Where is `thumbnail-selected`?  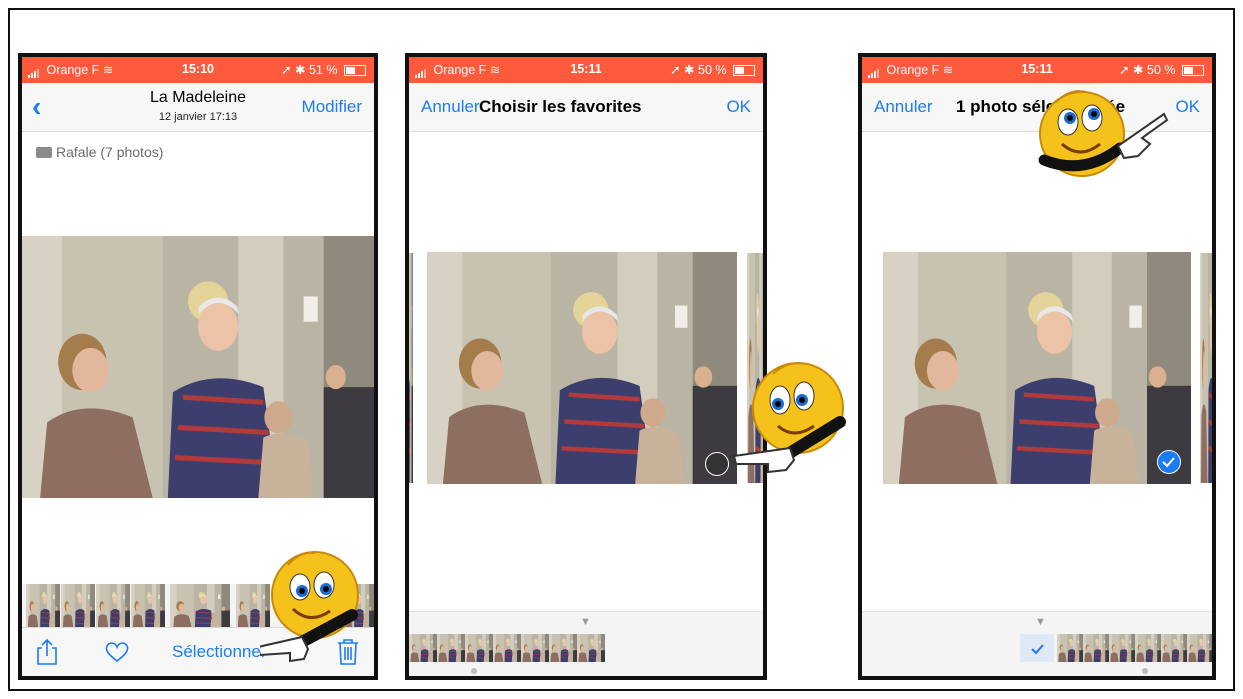 thumbnail-selected is located at coordinates (1037, 648).